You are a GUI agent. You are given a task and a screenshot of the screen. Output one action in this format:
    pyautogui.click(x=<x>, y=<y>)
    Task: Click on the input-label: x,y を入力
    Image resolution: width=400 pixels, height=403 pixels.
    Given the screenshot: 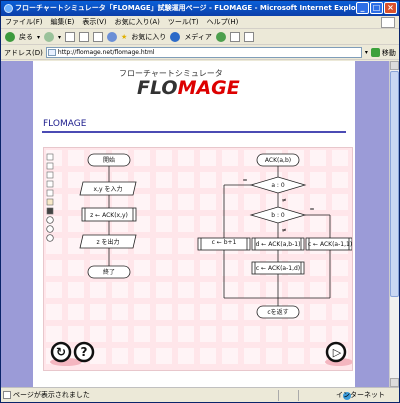 What is the action you would take?
    pyautogui.click(x=108, y=189)
    